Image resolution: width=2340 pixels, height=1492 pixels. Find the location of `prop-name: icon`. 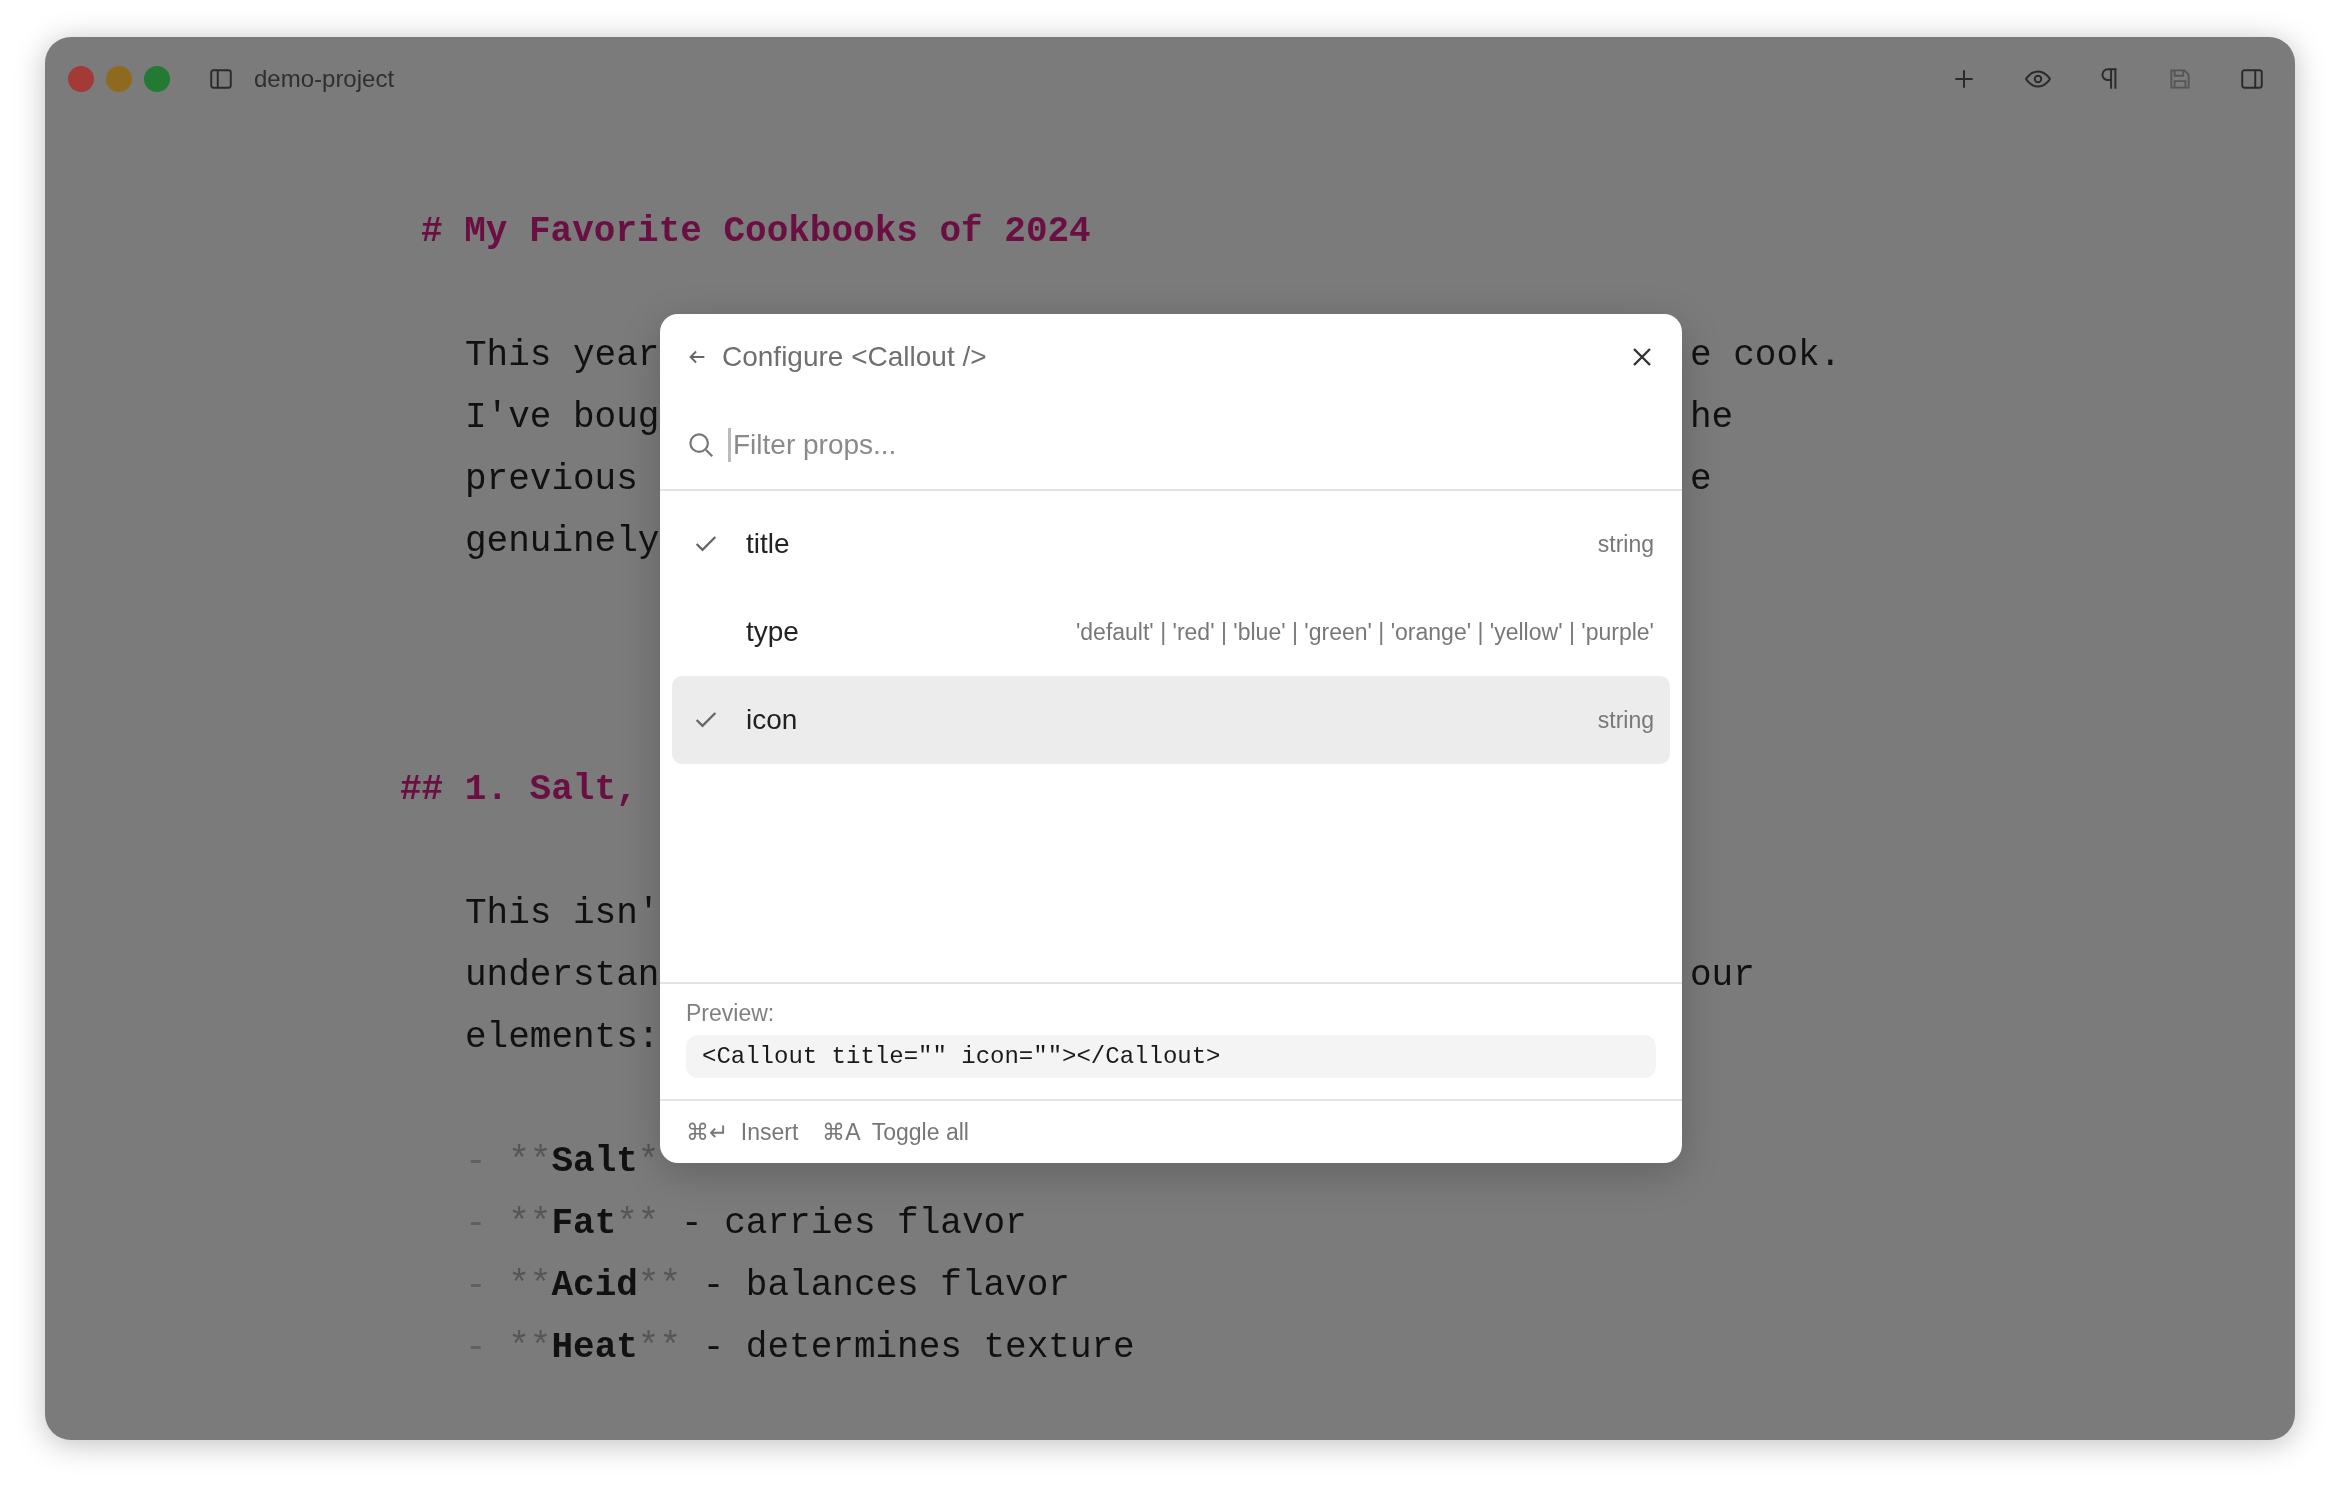

prop-name: icon is located at coordinates (772, 720).